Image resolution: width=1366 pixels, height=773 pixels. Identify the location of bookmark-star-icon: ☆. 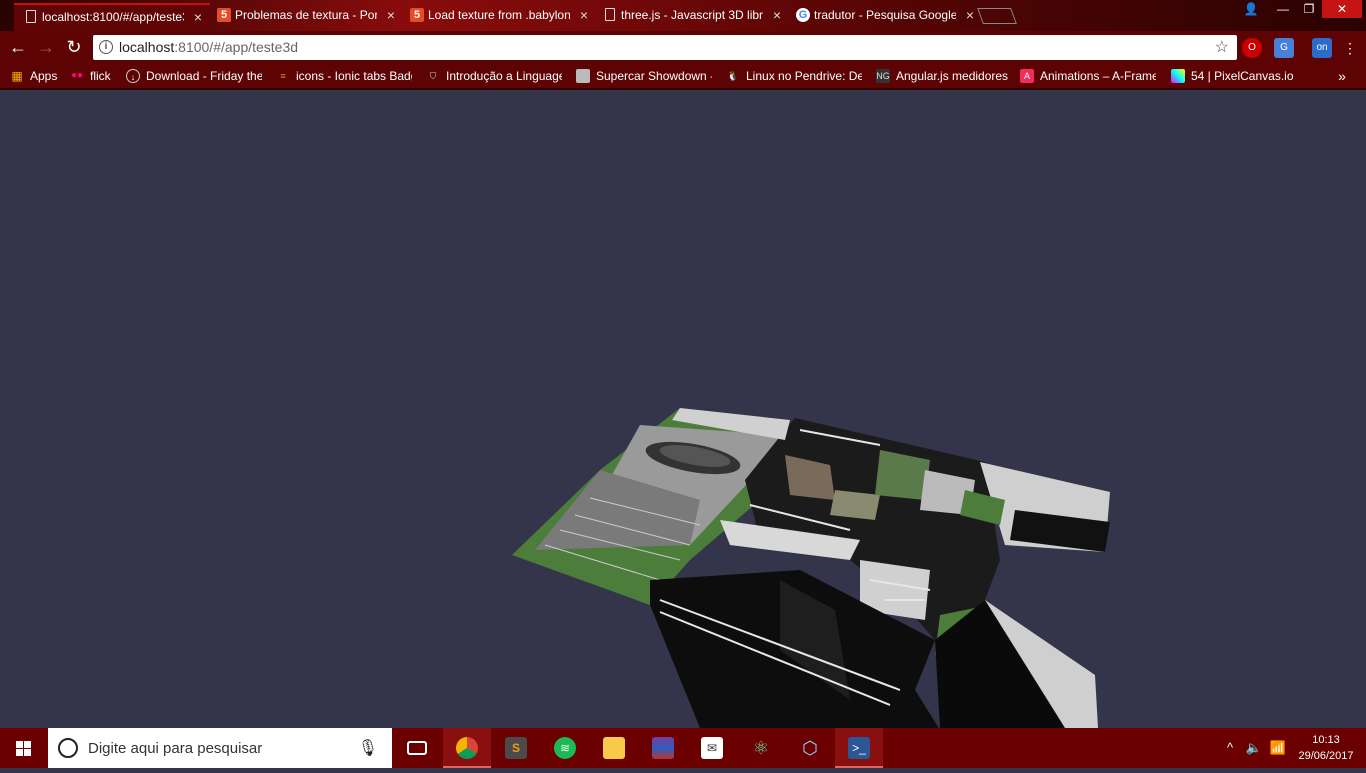
(1222, 47).